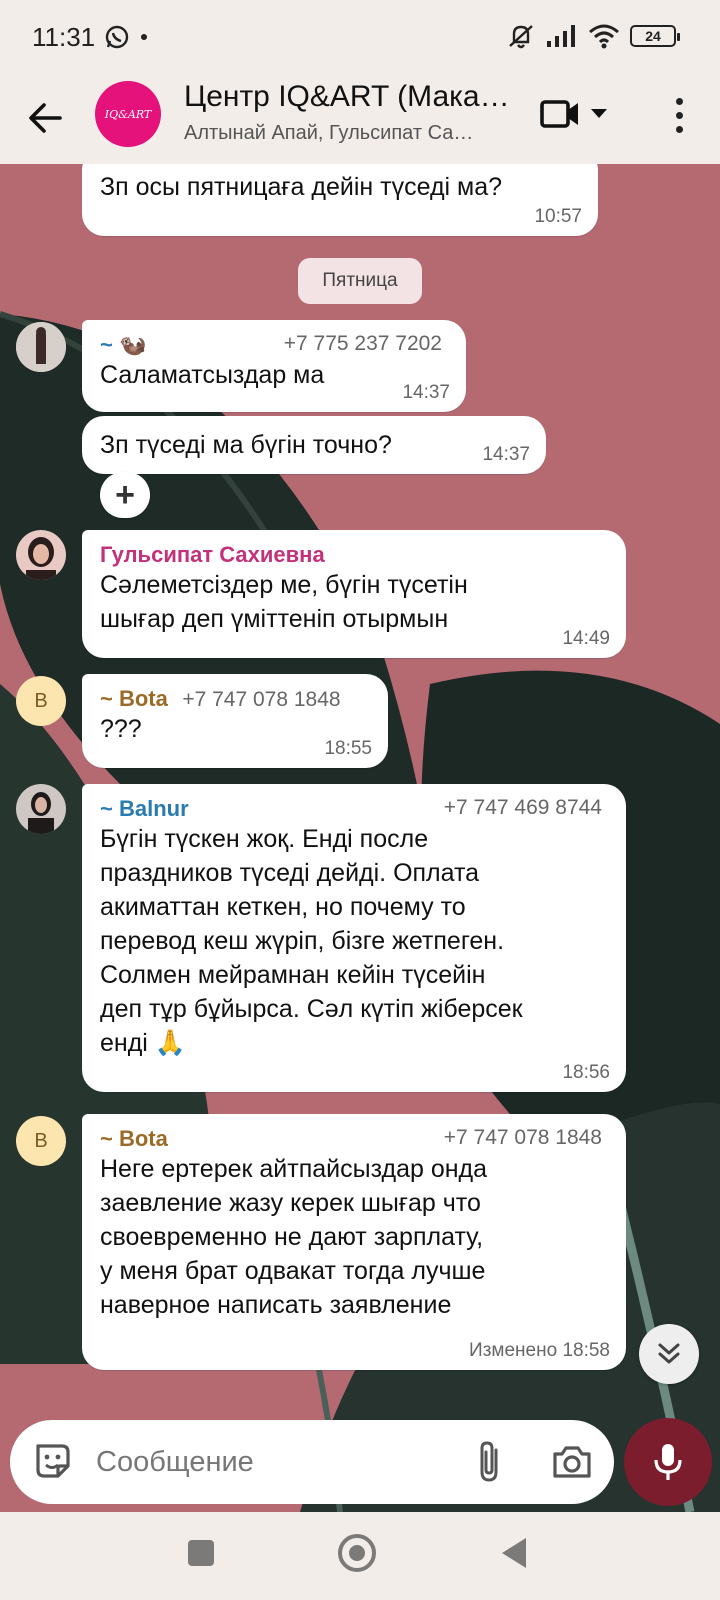 The image size is (720, 1600). I want to click on status-bar: 11:31 24, so click(360, 38).